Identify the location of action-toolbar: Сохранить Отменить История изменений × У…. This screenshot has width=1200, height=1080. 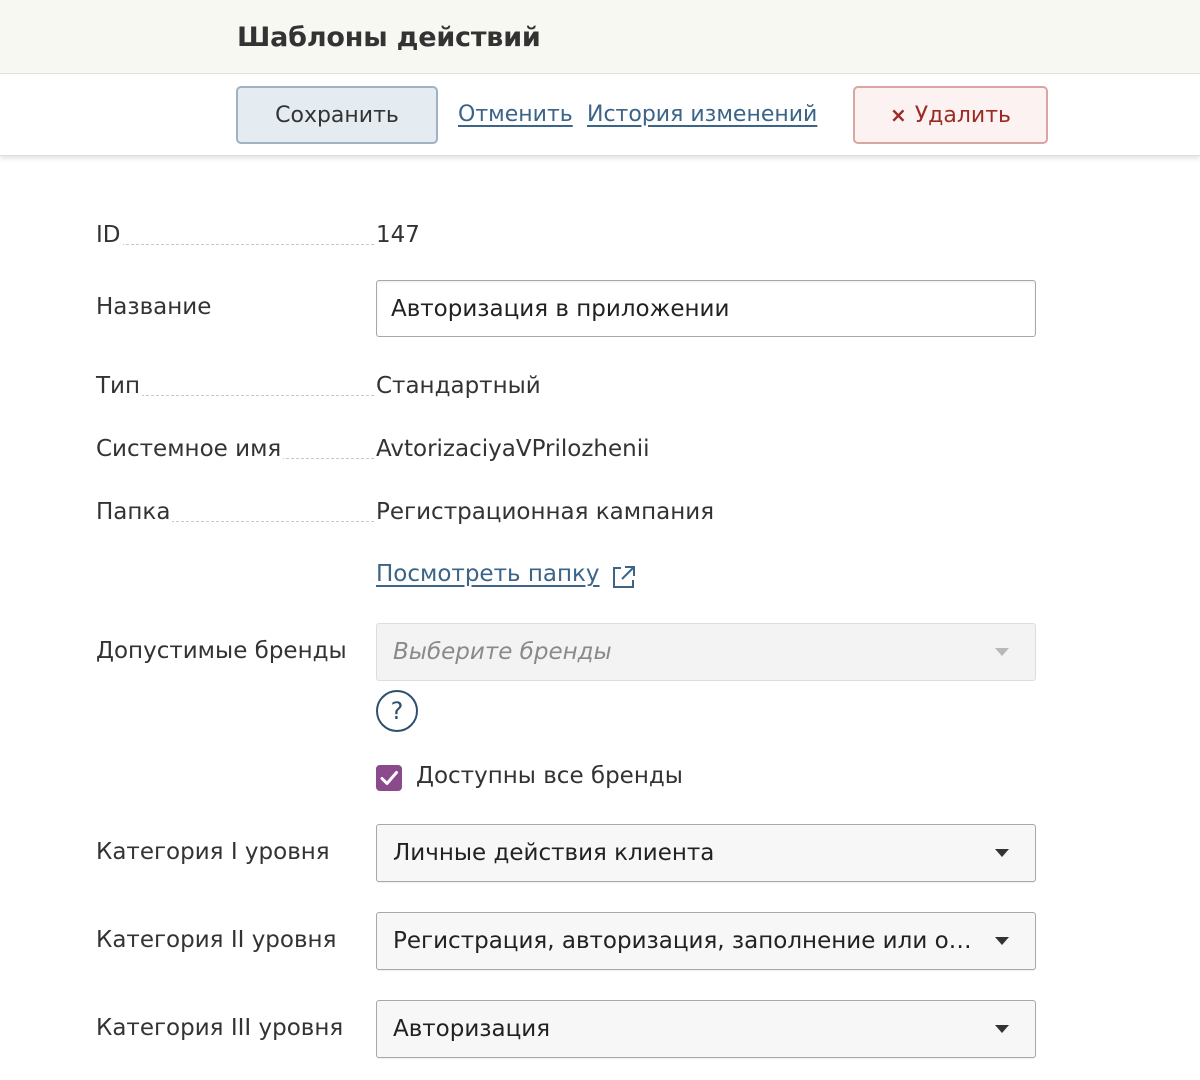
(600, 115).